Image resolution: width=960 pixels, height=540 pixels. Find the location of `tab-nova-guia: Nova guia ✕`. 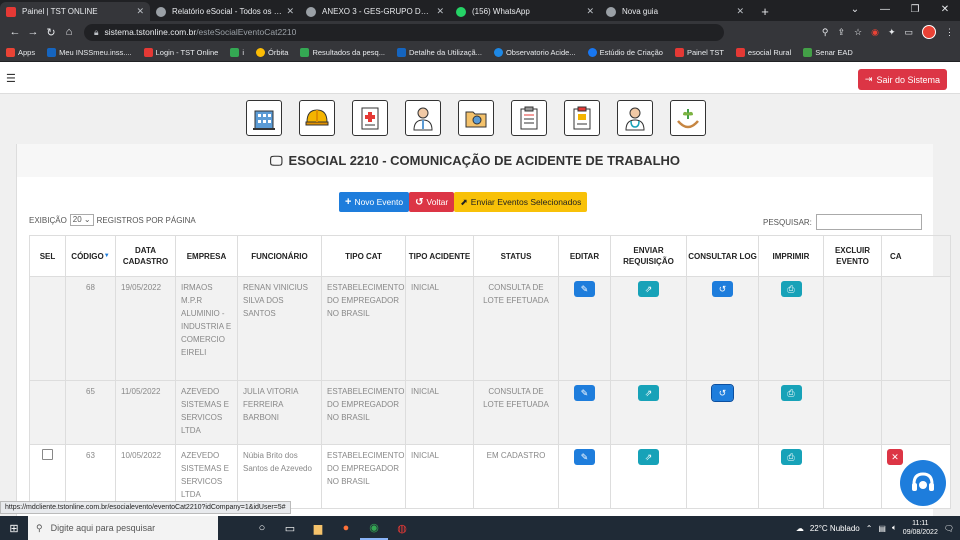

tab-nova-guia: Nova guia ✕ is located at coordinates (675, 11).